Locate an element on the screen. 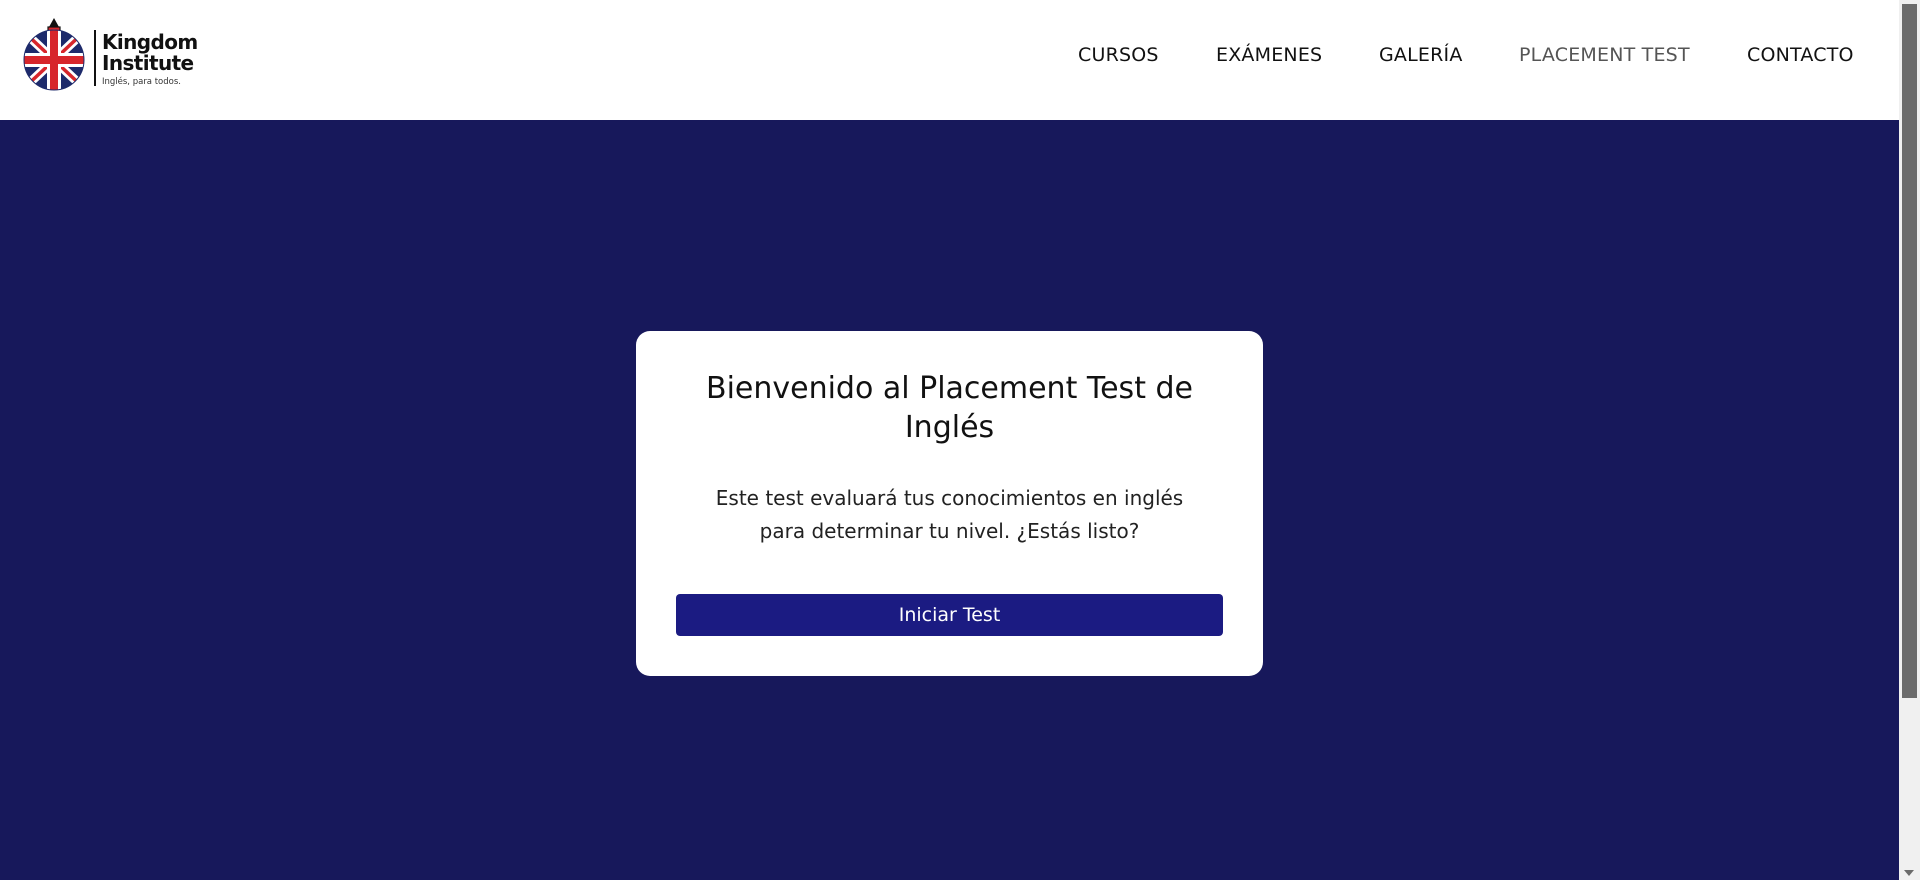  logo: Kingdom Institute Inglés, para todos. is located at coordinates (110, 55).